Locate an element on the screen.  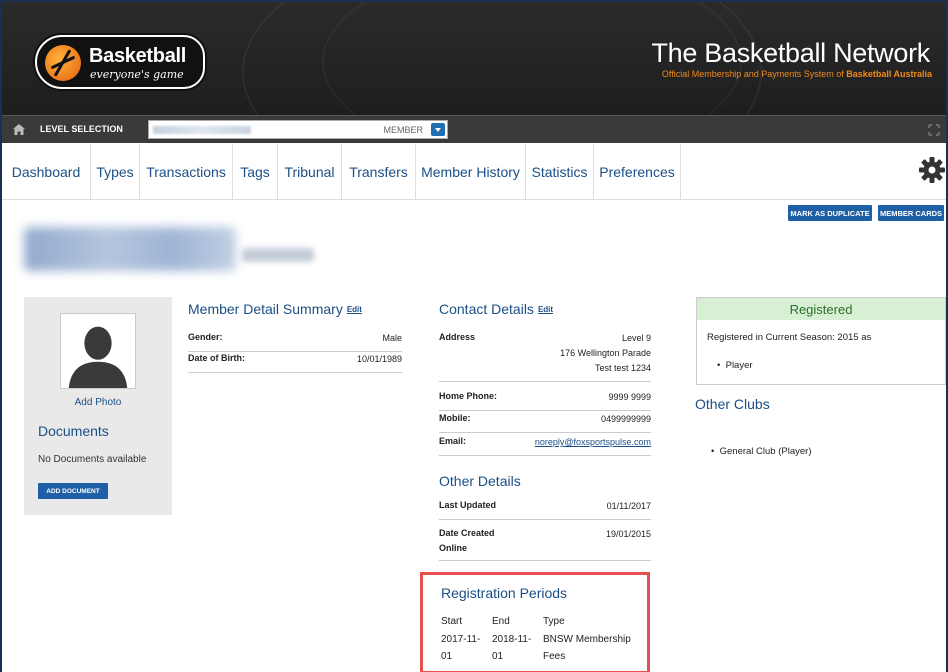
address-label: Address is located at coordinates (457, 337).